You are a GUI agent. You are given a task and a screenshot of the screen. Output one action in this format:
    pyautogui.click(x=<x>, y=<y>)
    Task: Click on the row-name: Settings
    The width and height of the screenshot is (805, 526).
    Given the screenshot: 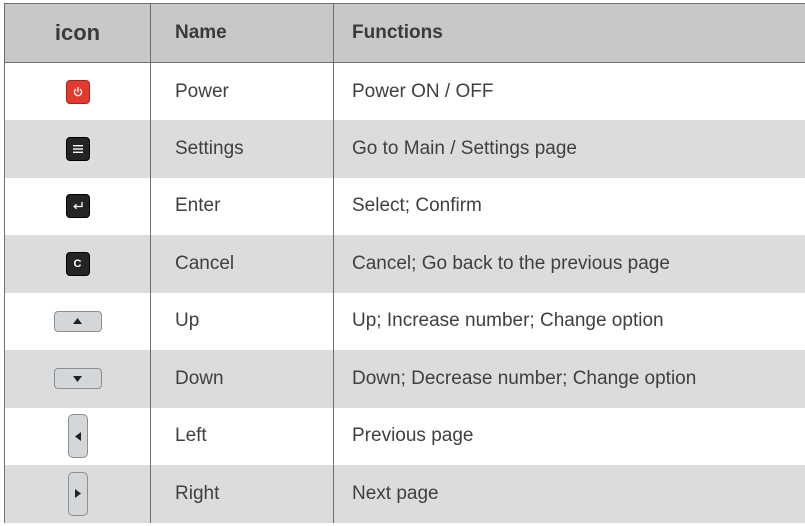 What is the action you would take?
    pyautogui.click(x=242, y=149)
    